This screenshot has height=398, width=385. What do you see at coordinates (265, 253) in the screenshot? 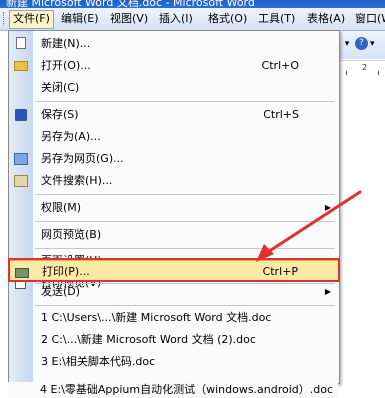
I see `arrow-head` at bounding box center [265, 253].